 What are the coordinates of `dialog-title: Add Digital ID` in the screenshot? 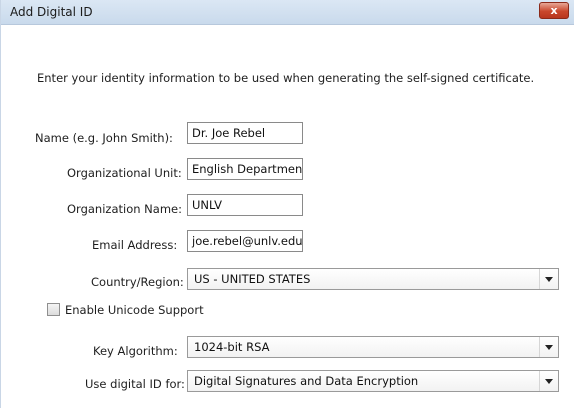 It's located at (51, 12).